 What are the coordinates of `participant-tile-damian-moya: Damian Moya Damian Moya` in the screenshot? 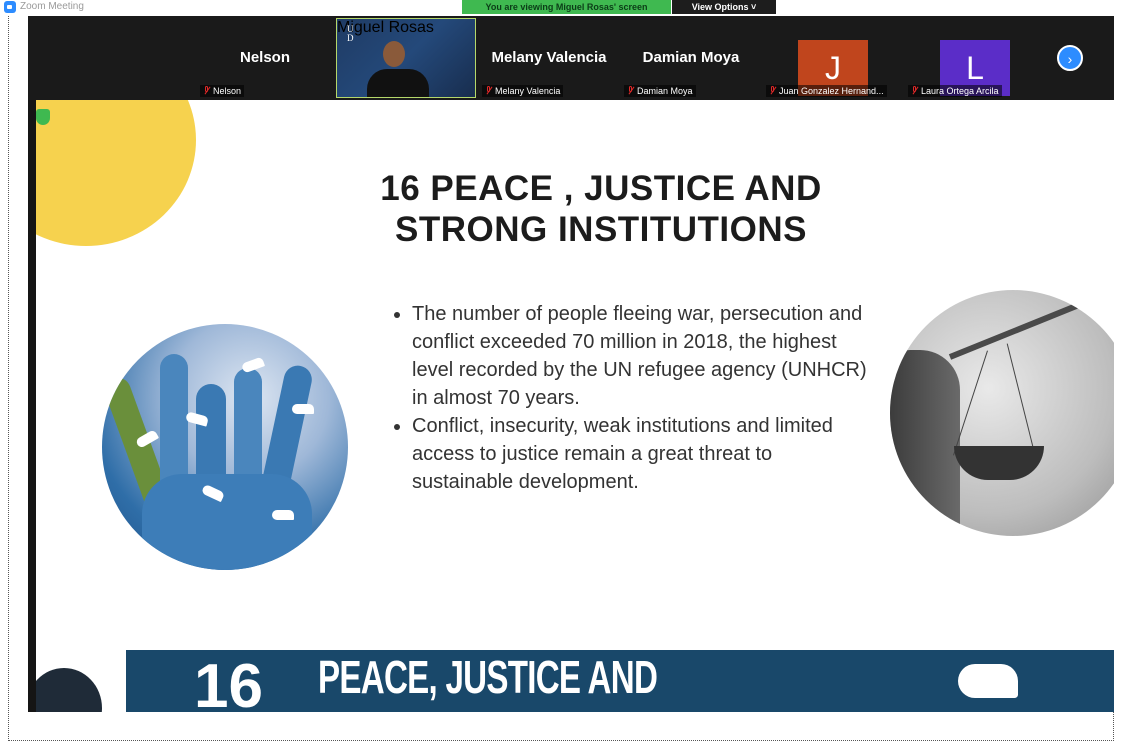 It's located at (691, 58).